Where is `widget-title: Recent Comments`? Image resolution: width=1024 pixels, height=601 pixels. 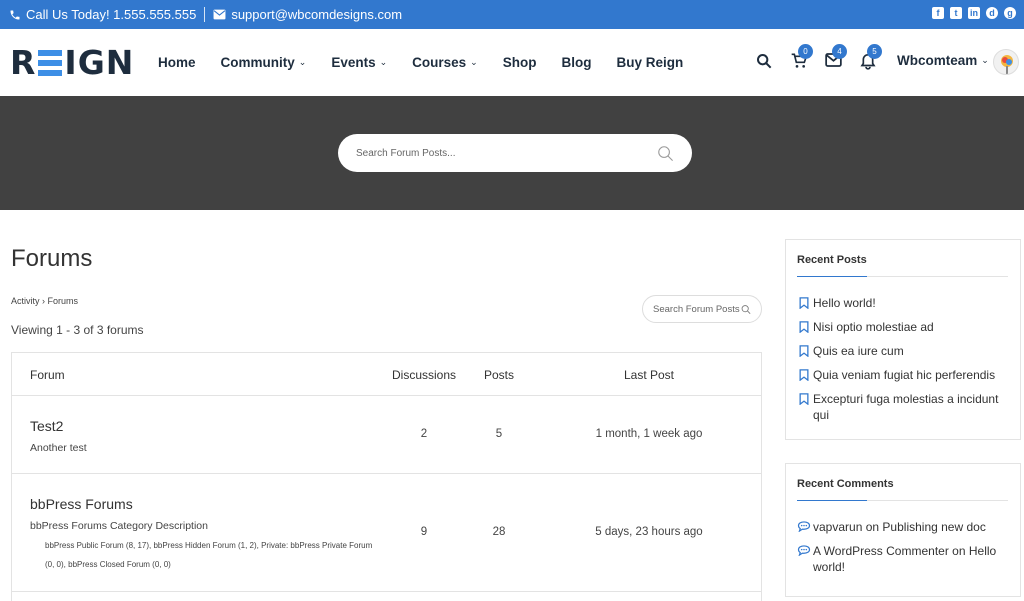
widget-title: Recent Comments is located at coordinates (845, 484).